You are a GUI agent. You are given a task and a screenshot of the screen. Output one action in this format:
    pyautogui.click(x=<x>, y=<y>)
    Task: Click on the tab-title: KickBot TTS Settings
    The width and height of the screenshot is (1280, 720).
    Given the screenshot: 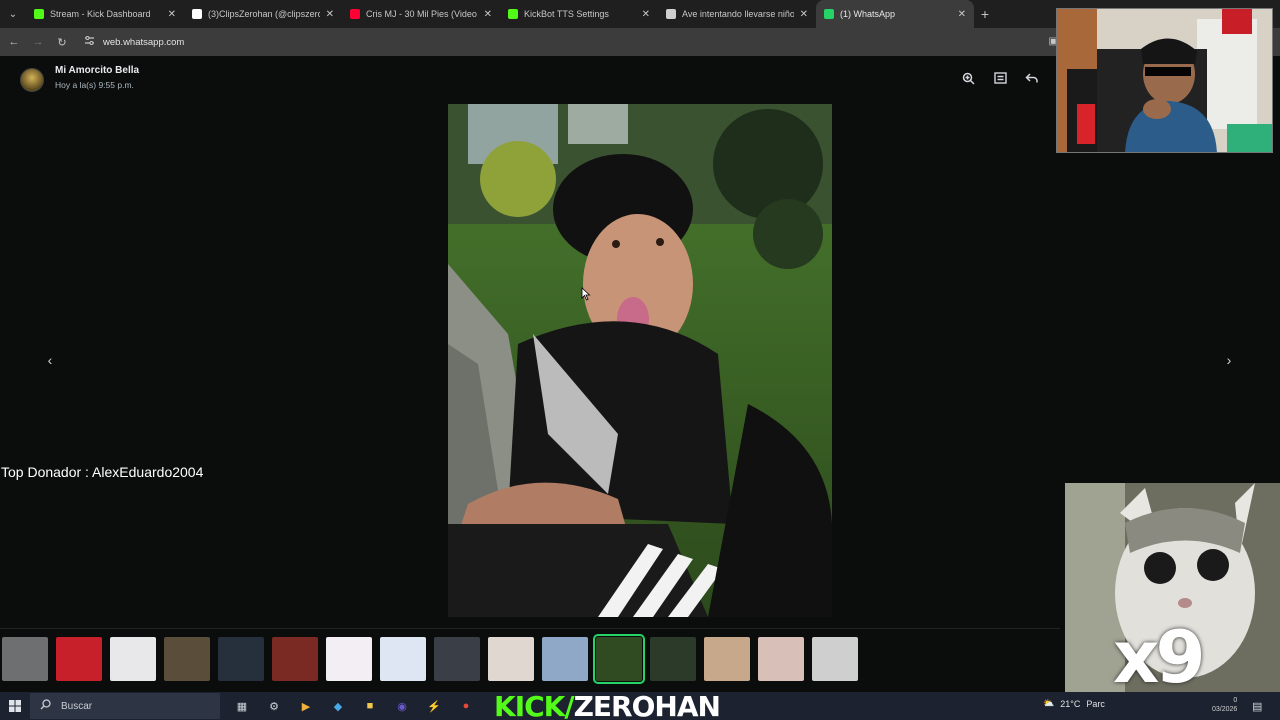 What is the action you would take?
    pyautogui.click(x=566, y=14)
    